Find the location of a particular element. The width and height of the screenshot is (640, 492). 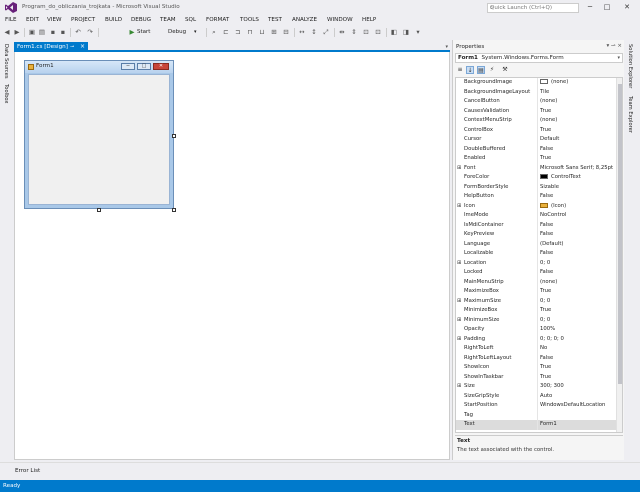

property-row: Localizable False is located at coordinates (539, 254).